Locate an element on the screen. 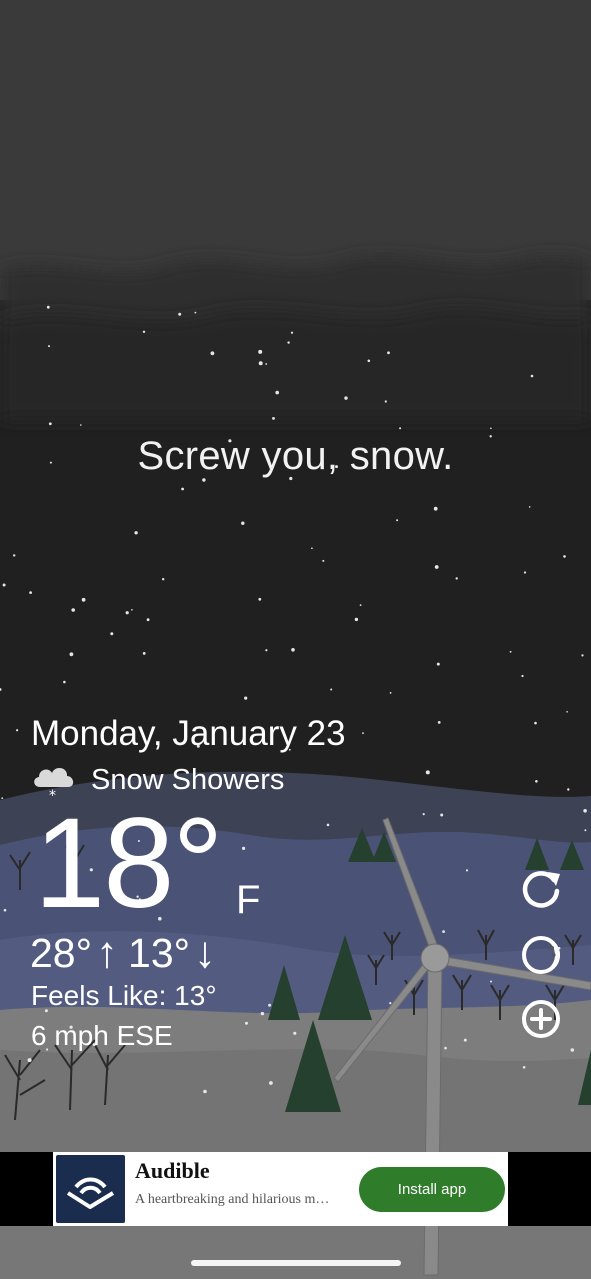  add-location-icon is located at coordinates (541, 1019).